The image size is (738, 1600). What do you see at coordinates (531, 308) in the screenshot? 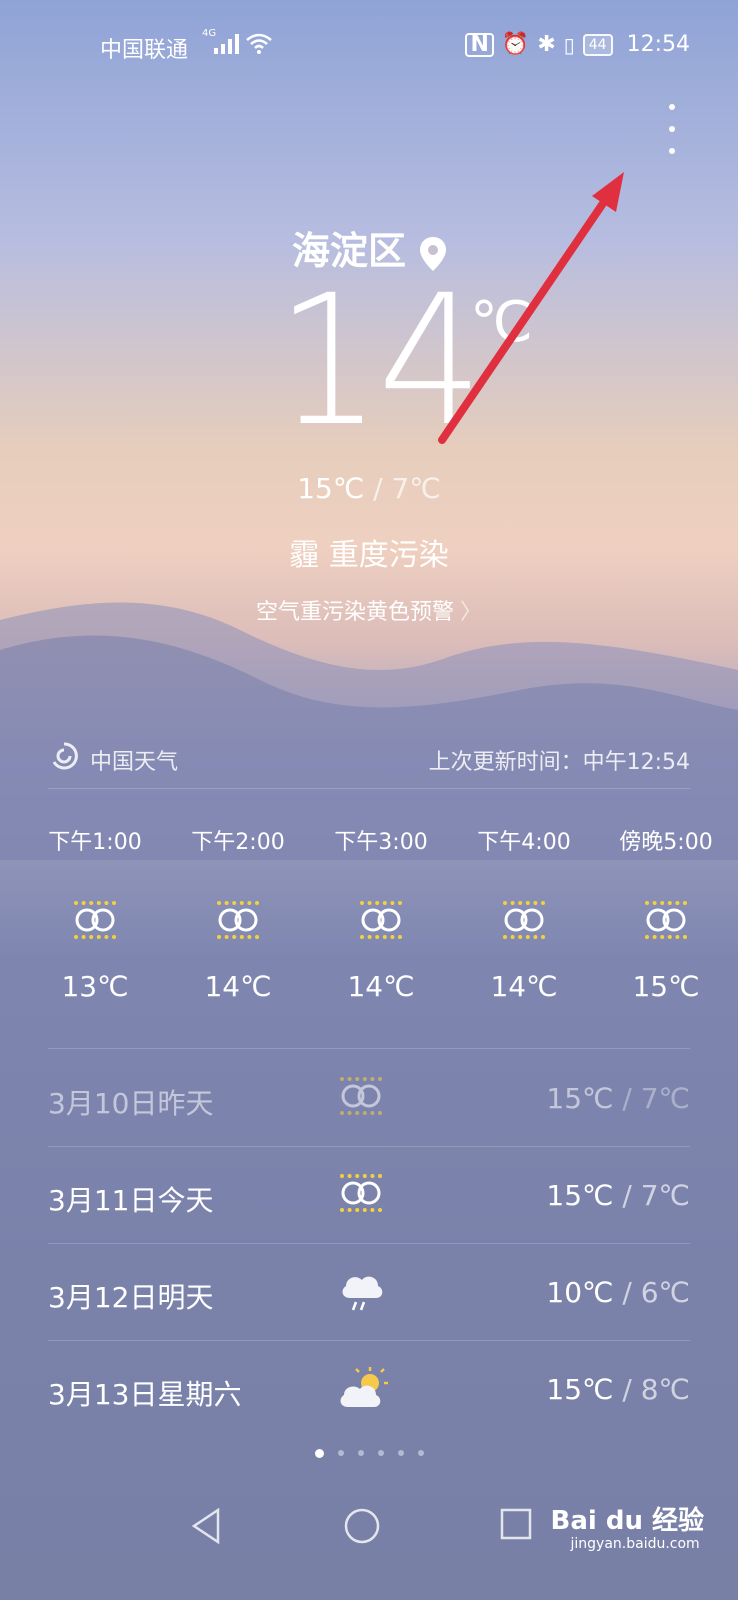
I see `annotation-arrow` at bounding box center [531, 308].